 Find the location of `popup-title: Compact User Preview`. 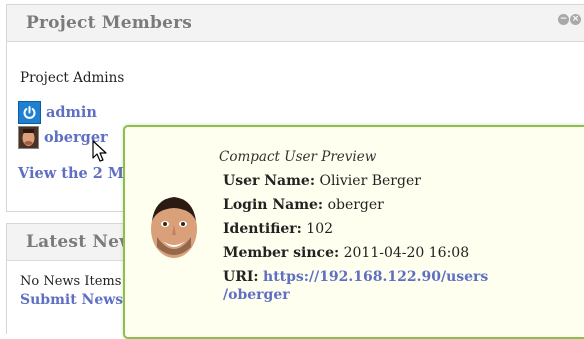

popup-title: Compact User Preview is located at coordinates (298, 157).